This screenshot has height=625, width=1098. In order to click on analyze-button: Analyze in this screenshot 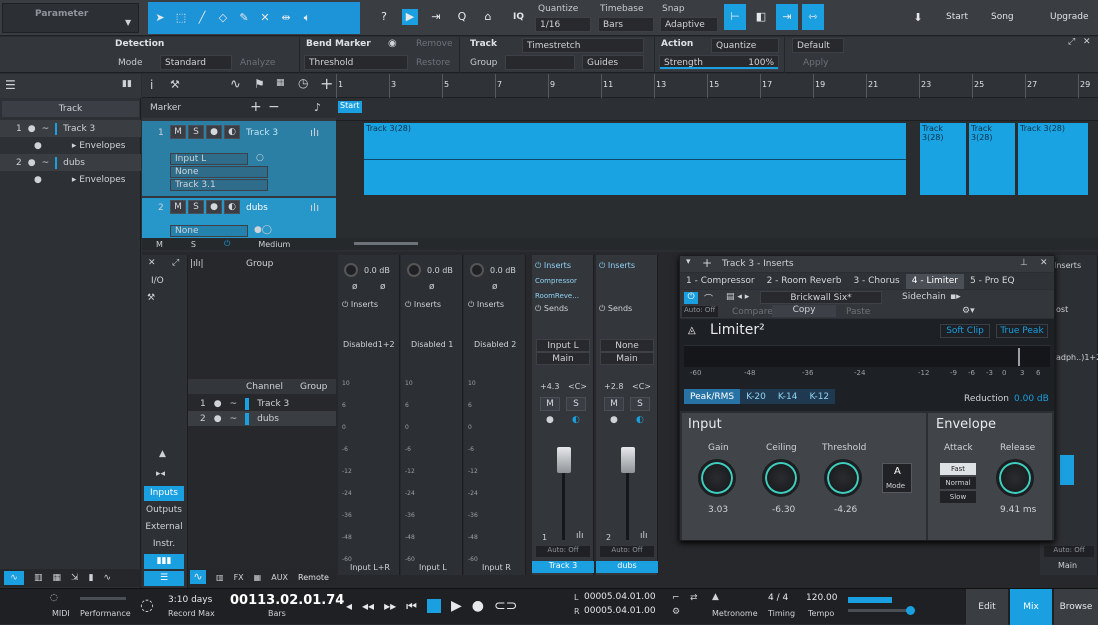, I will do `click(257, 63)`.